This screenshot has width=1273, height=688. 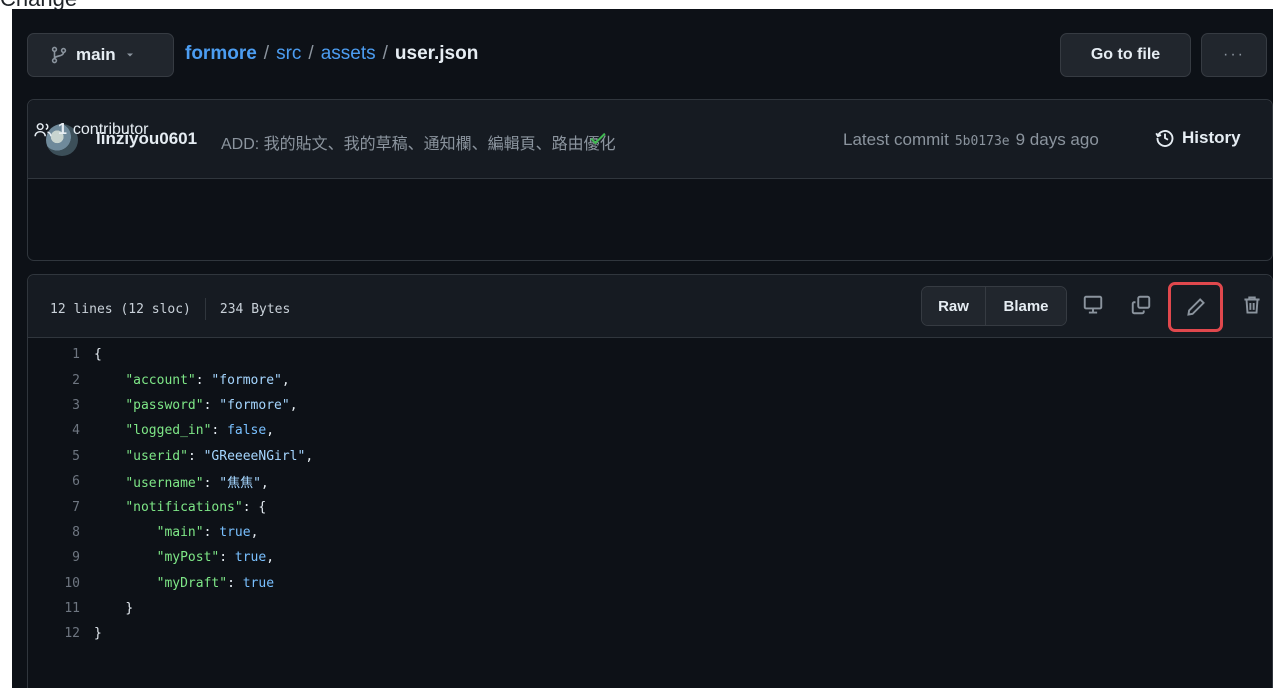 I want to click on json-key: "myDraft", so click(x=192, y=583).